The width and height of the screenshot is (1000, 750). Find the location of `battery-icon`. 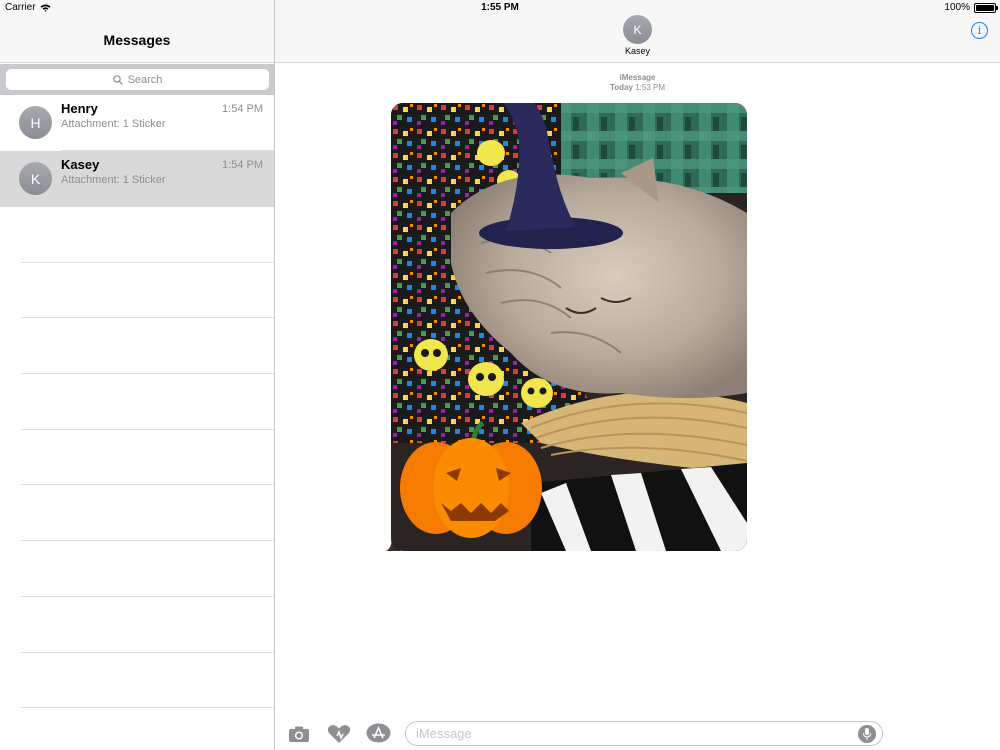

battery-icon is located at coordinates (986, 7).